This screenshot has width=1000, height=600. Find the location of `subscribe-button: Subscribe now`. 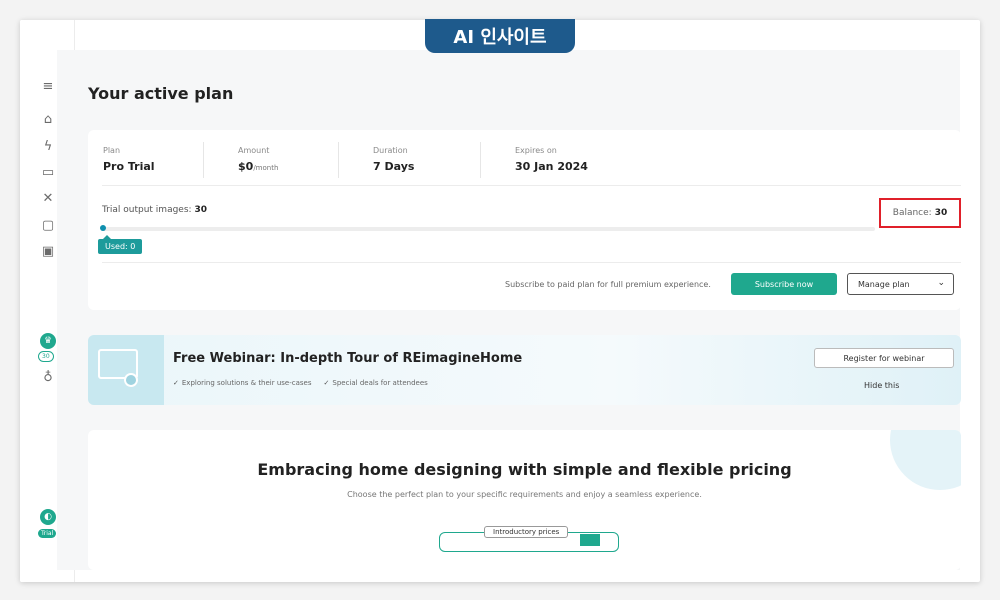

subscribe-button: Subscribe now is located at coordinates (784, 284).